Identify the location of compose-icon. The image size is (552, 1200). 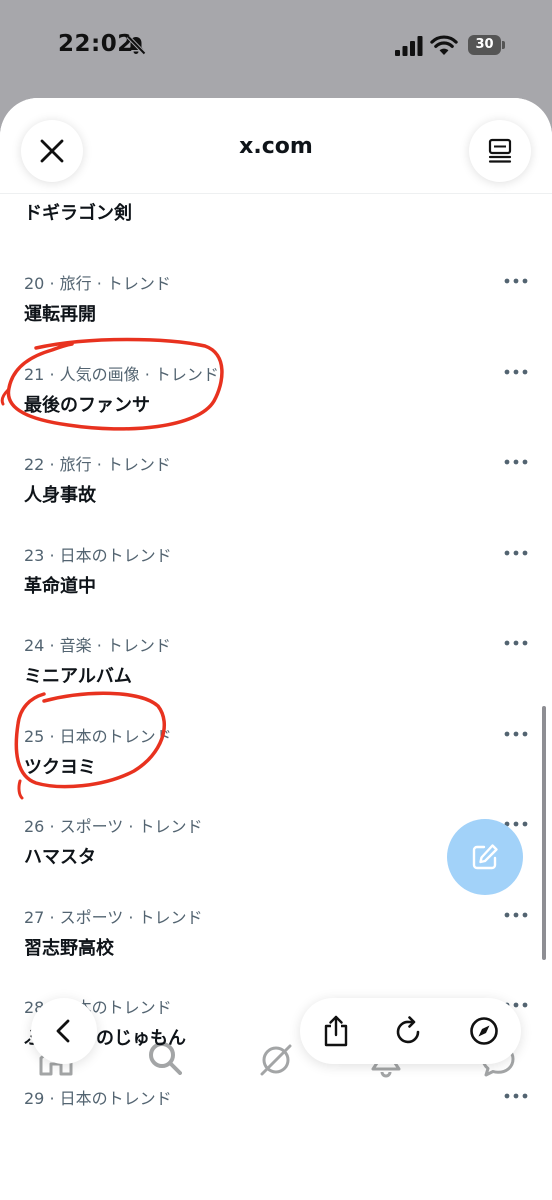
(485, 857).